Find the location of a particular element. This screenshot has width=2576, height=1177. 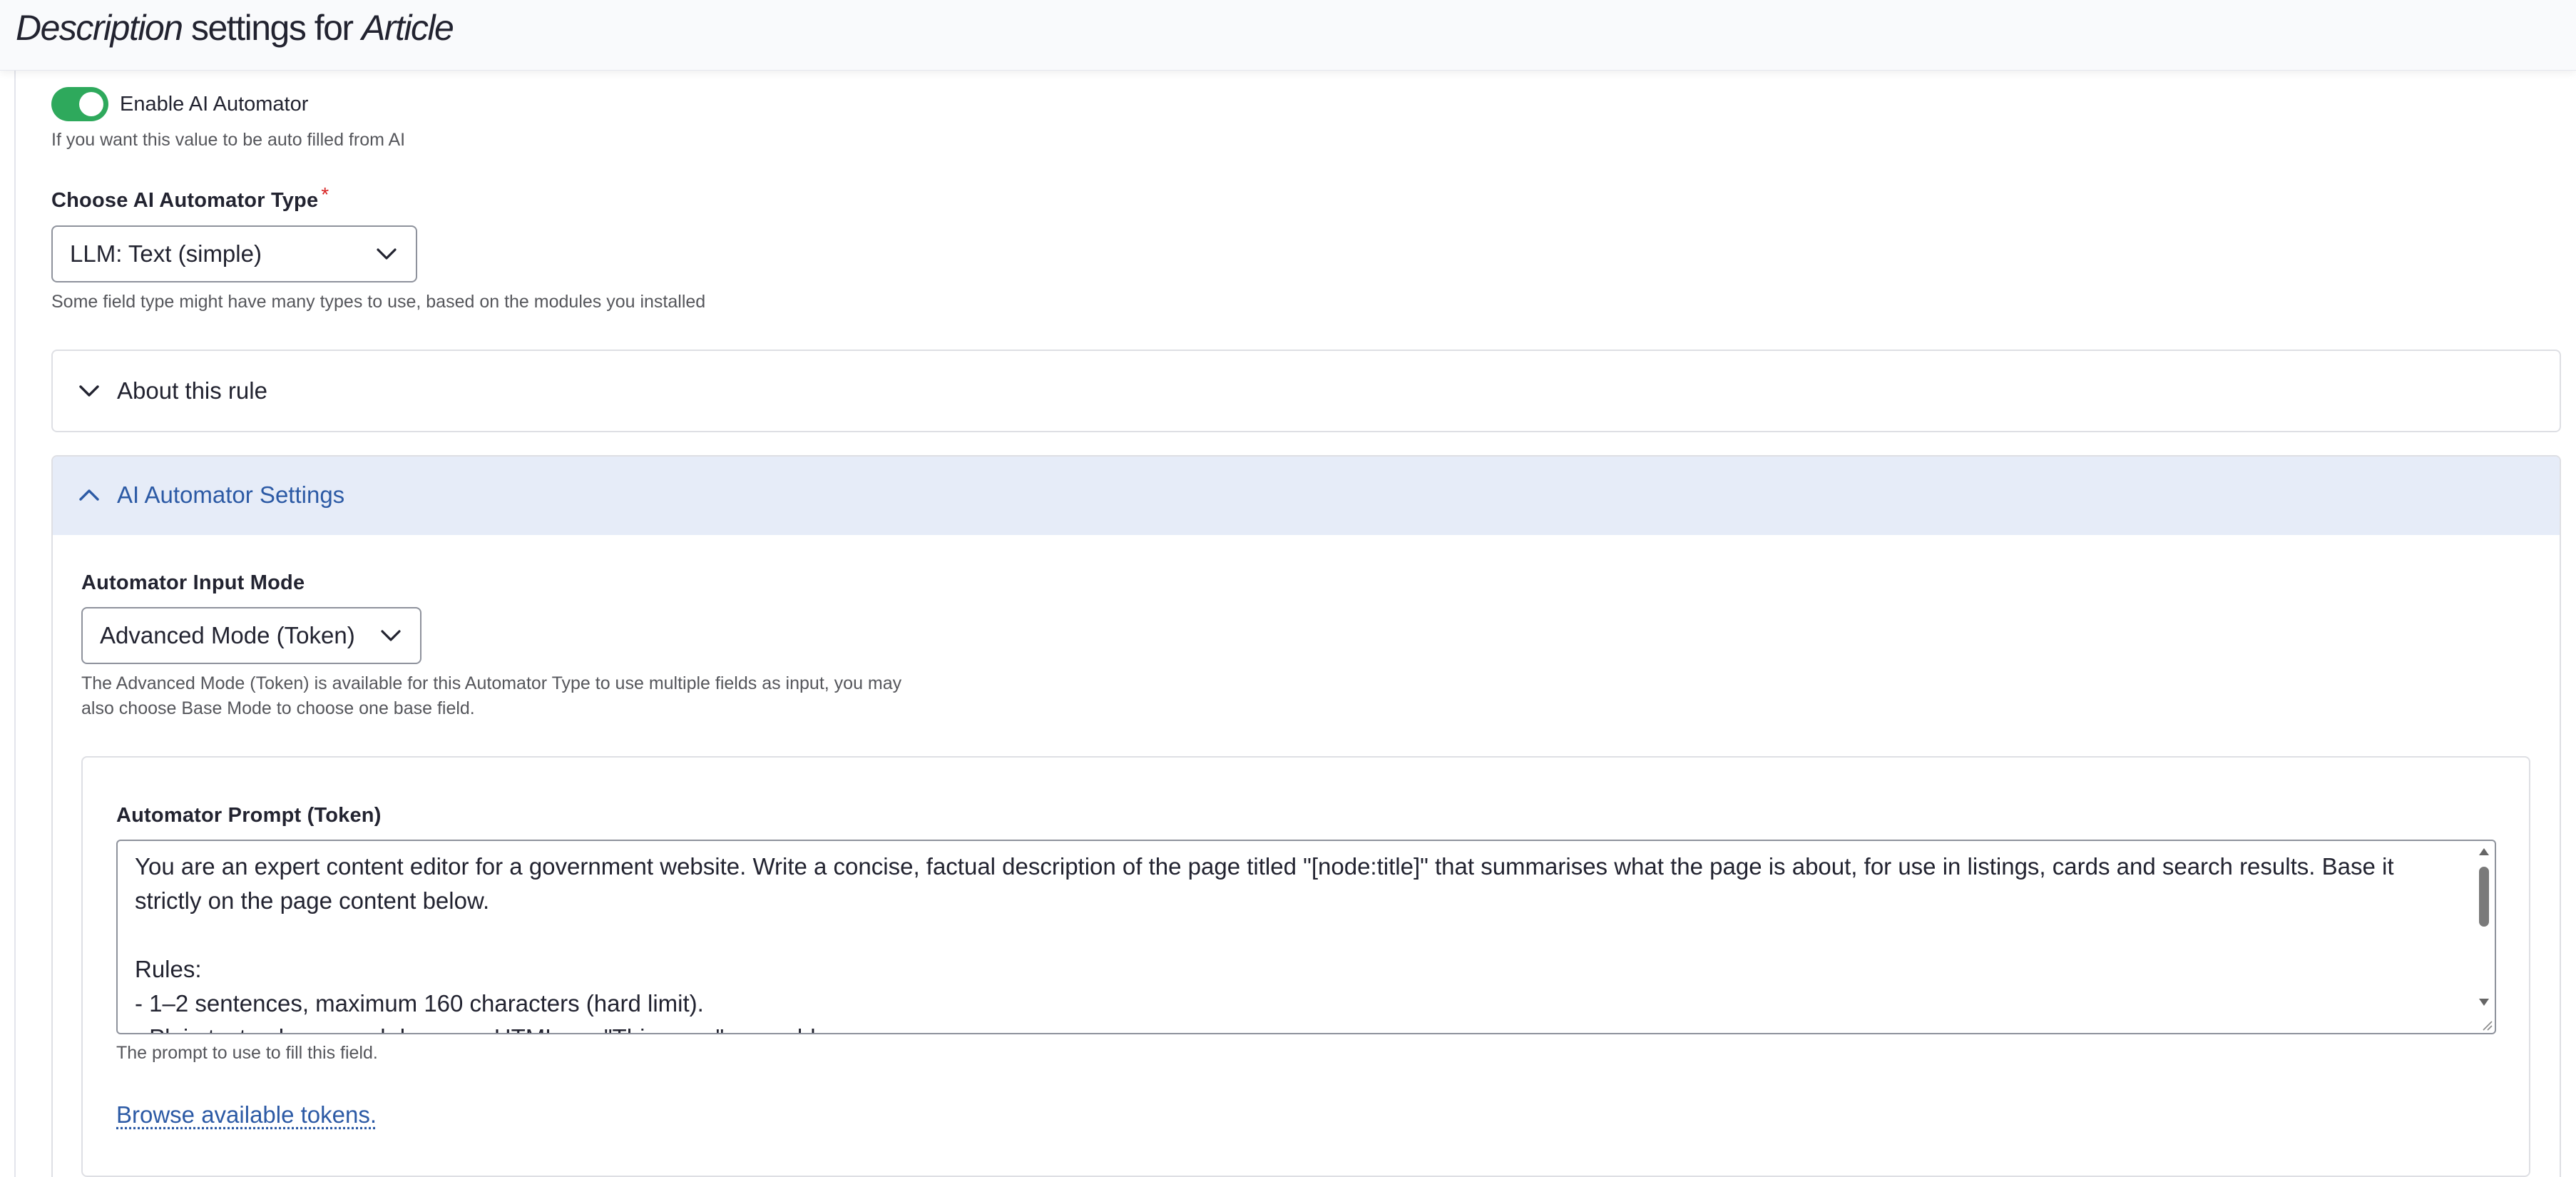

page-title-field: Description is located at coordinates (100, 28).